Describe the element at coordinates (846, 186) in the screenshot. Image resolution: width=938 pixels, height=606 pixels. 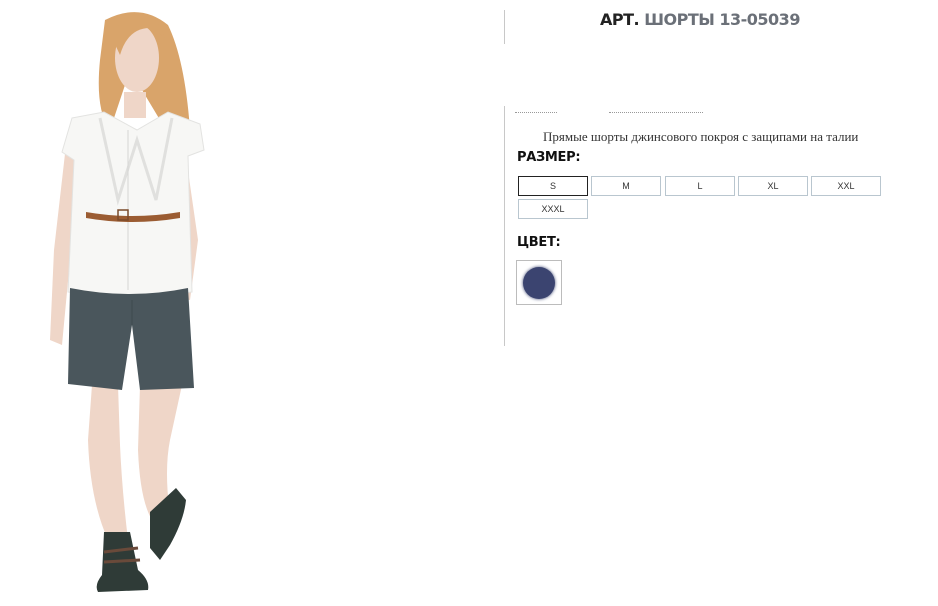
I see `size-option-xxl: XXL` at that location.